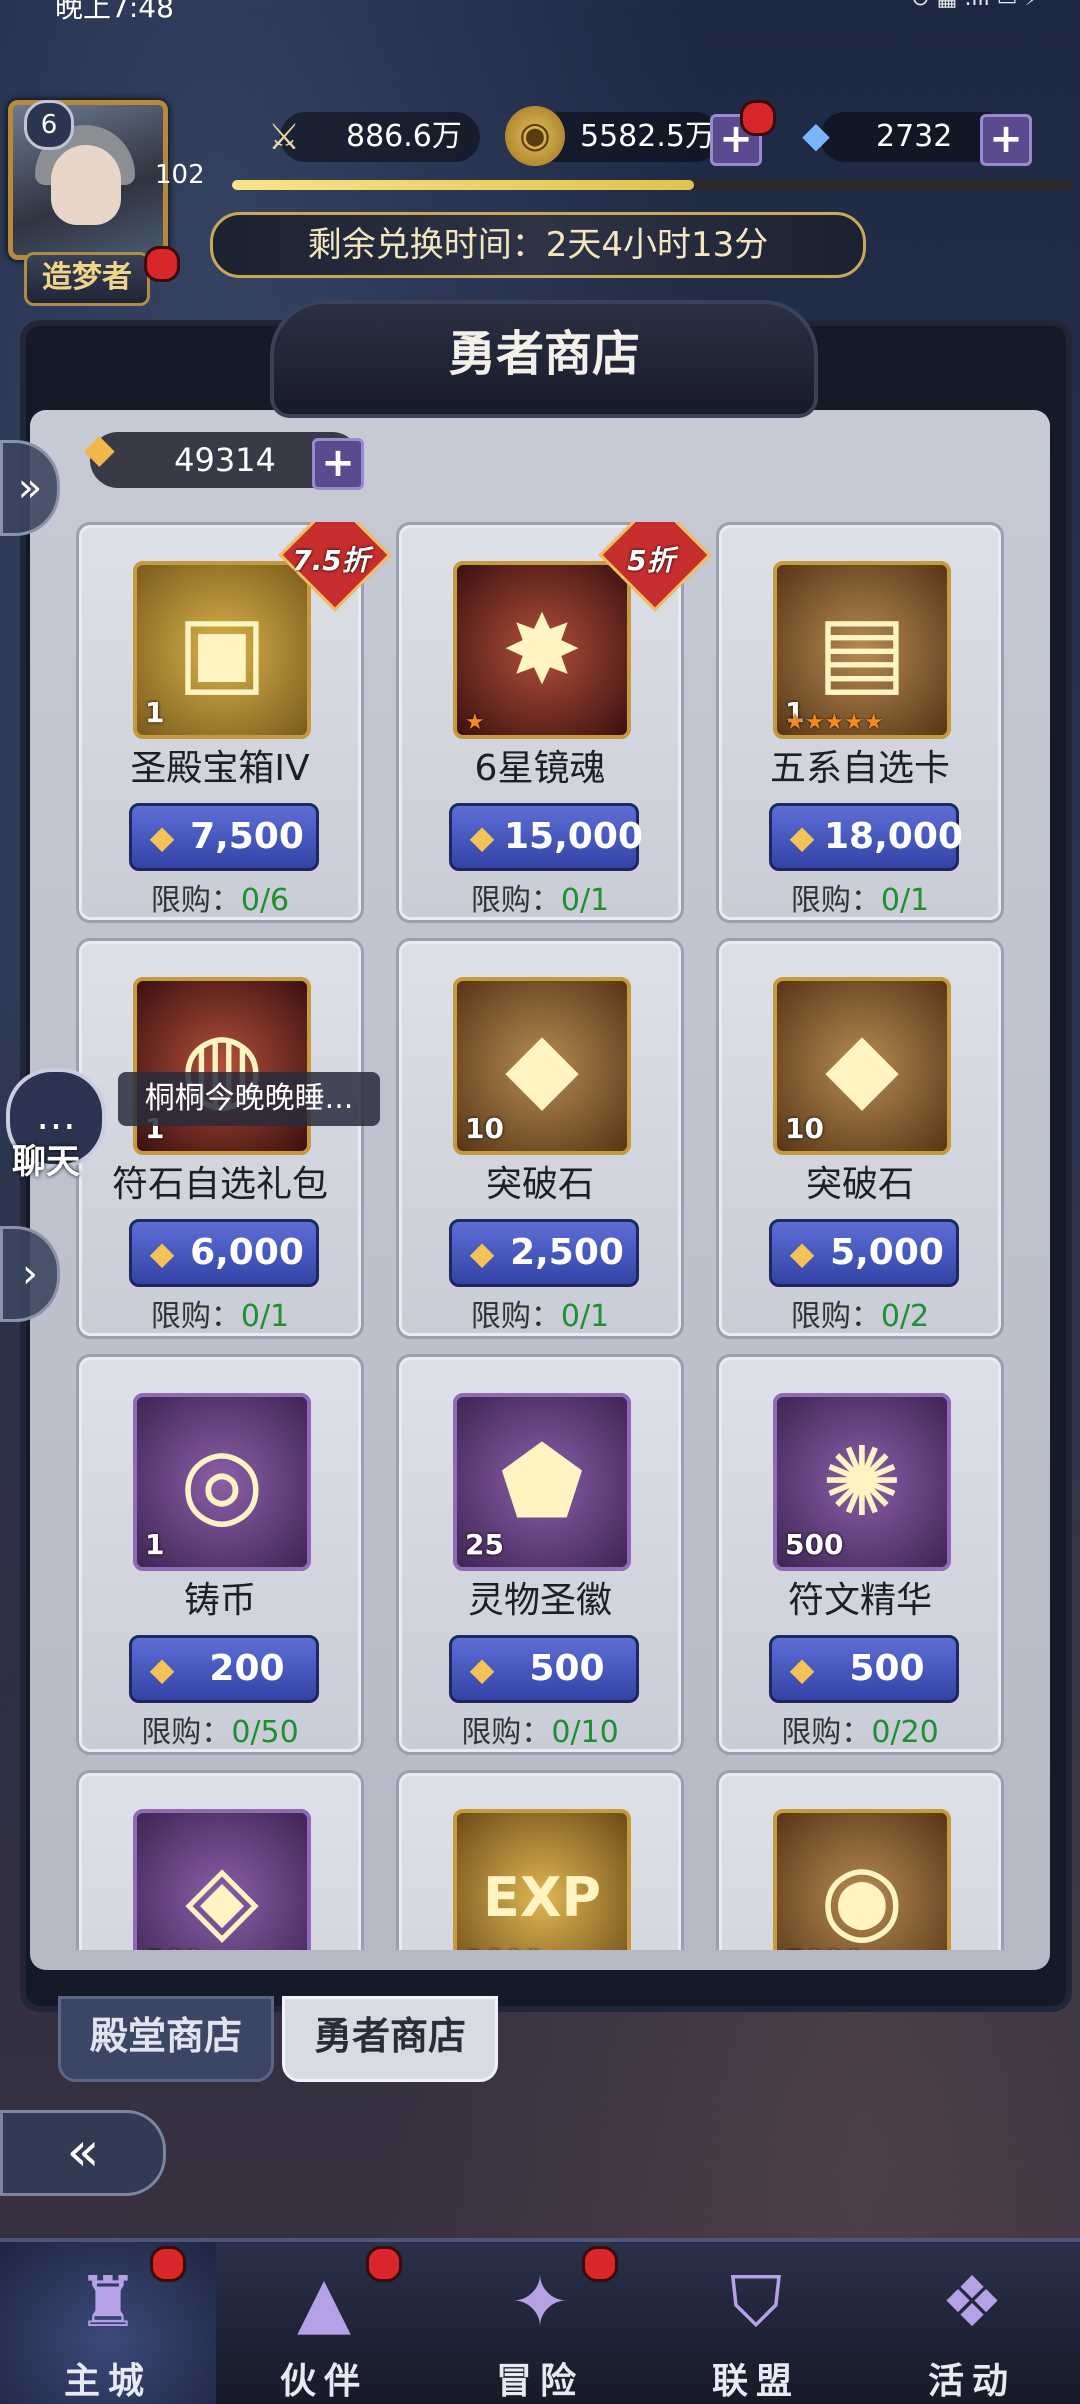 The width and height of the screenshot is (1080, 2404). Describe the element at coordinates (475, 722) in the screenshot. I see `item-stars: ★` at that location.